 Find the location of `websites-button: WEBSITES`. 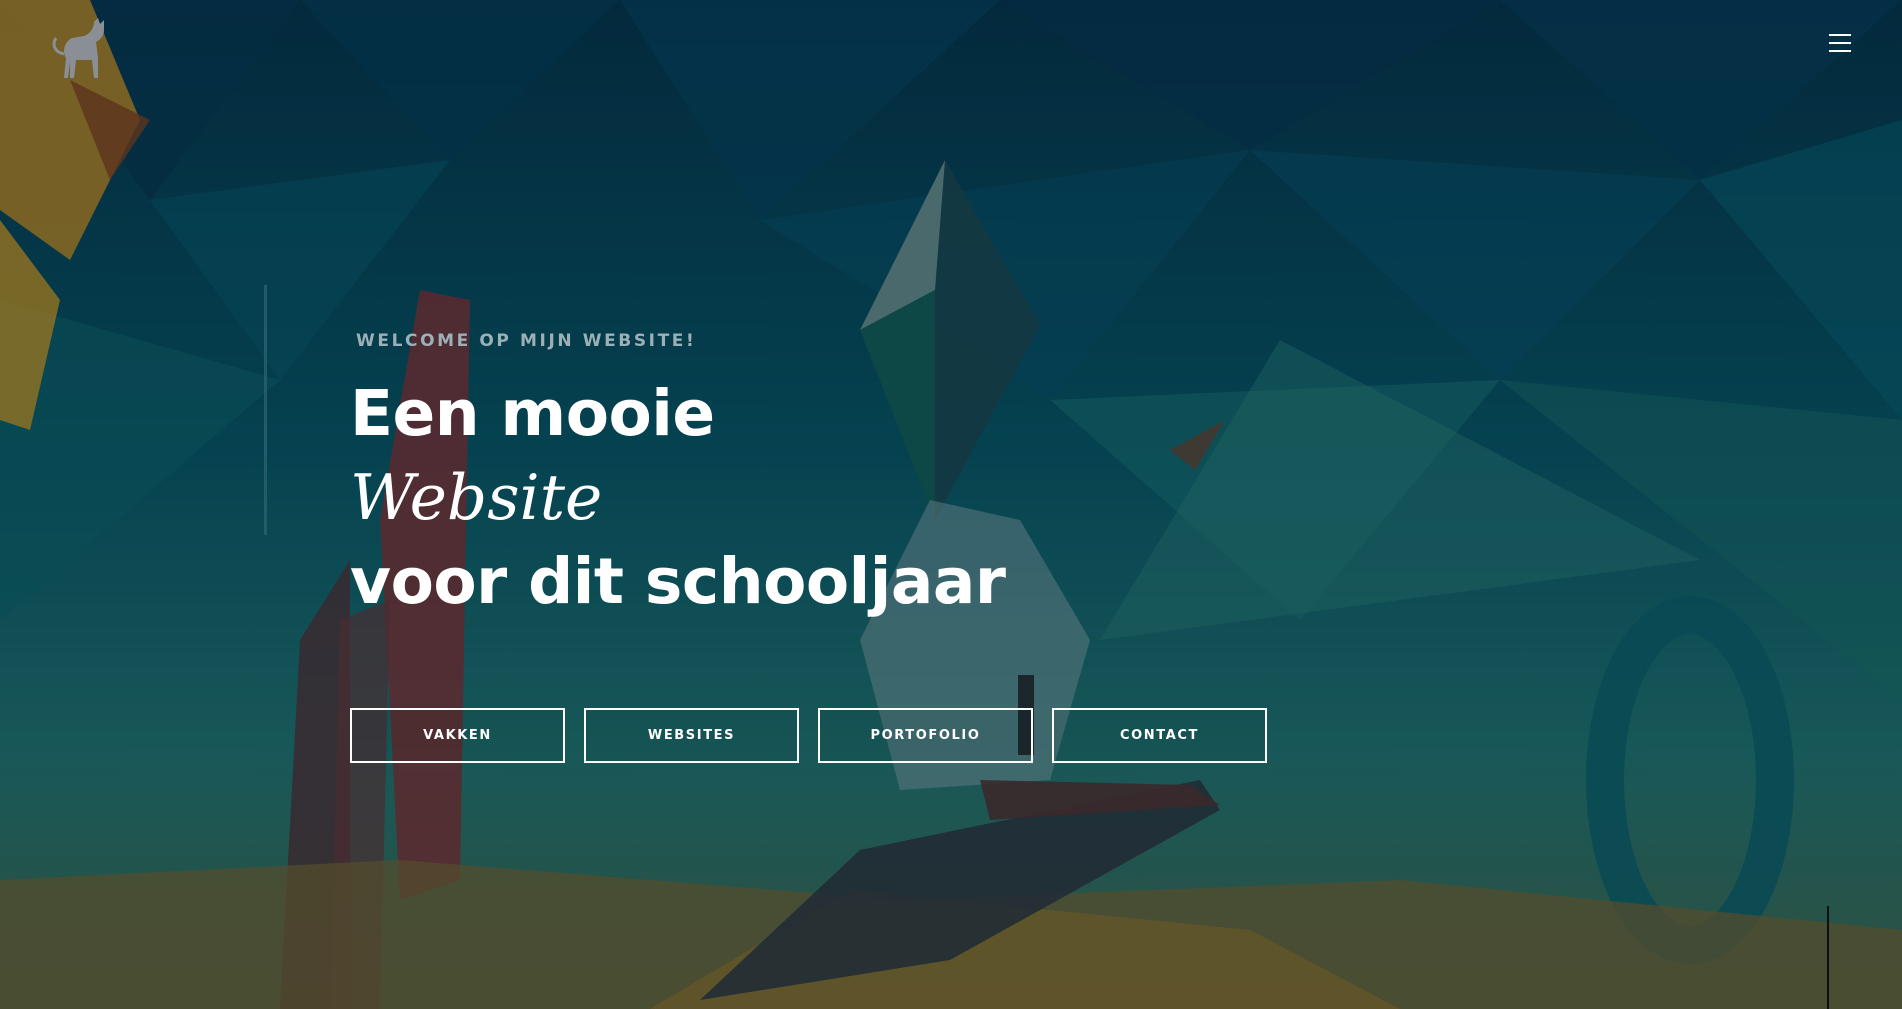

websites-button: WEBSITES is located at coordinates (691, 735).